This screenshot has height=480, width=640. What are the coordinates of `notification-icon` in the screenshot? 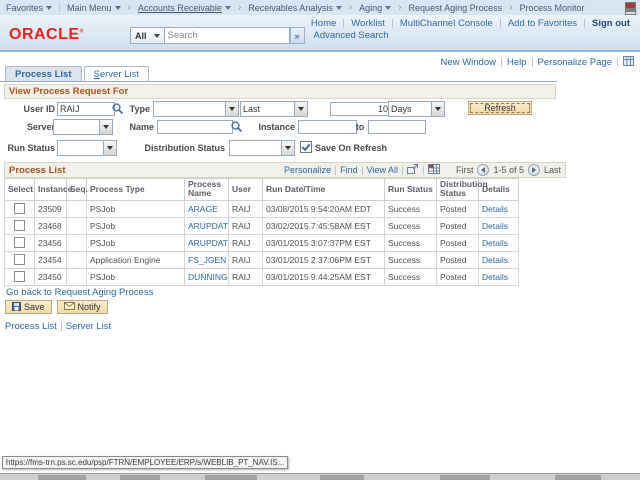 It's located at (630, 8).